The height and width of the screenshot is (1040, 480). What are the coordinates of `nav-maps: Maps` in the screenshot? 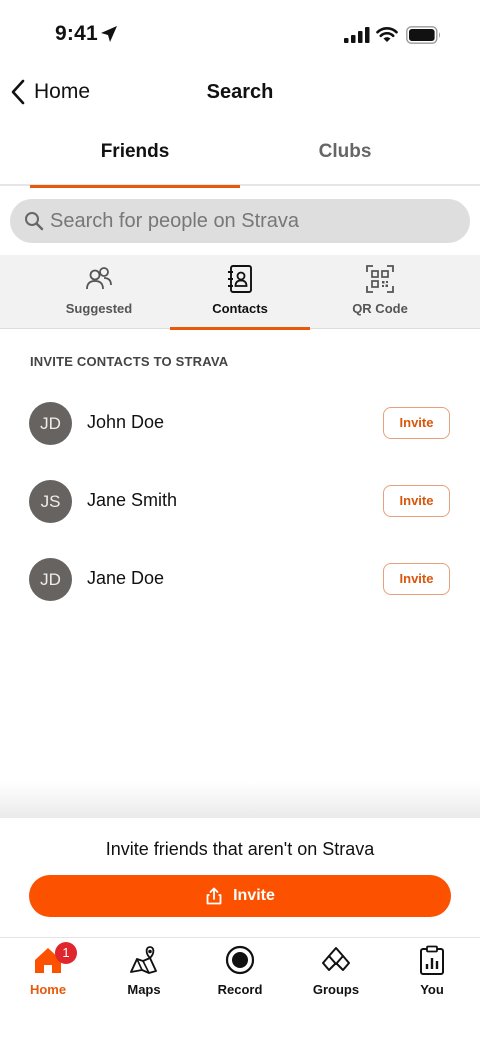 It's located at (144, 973).